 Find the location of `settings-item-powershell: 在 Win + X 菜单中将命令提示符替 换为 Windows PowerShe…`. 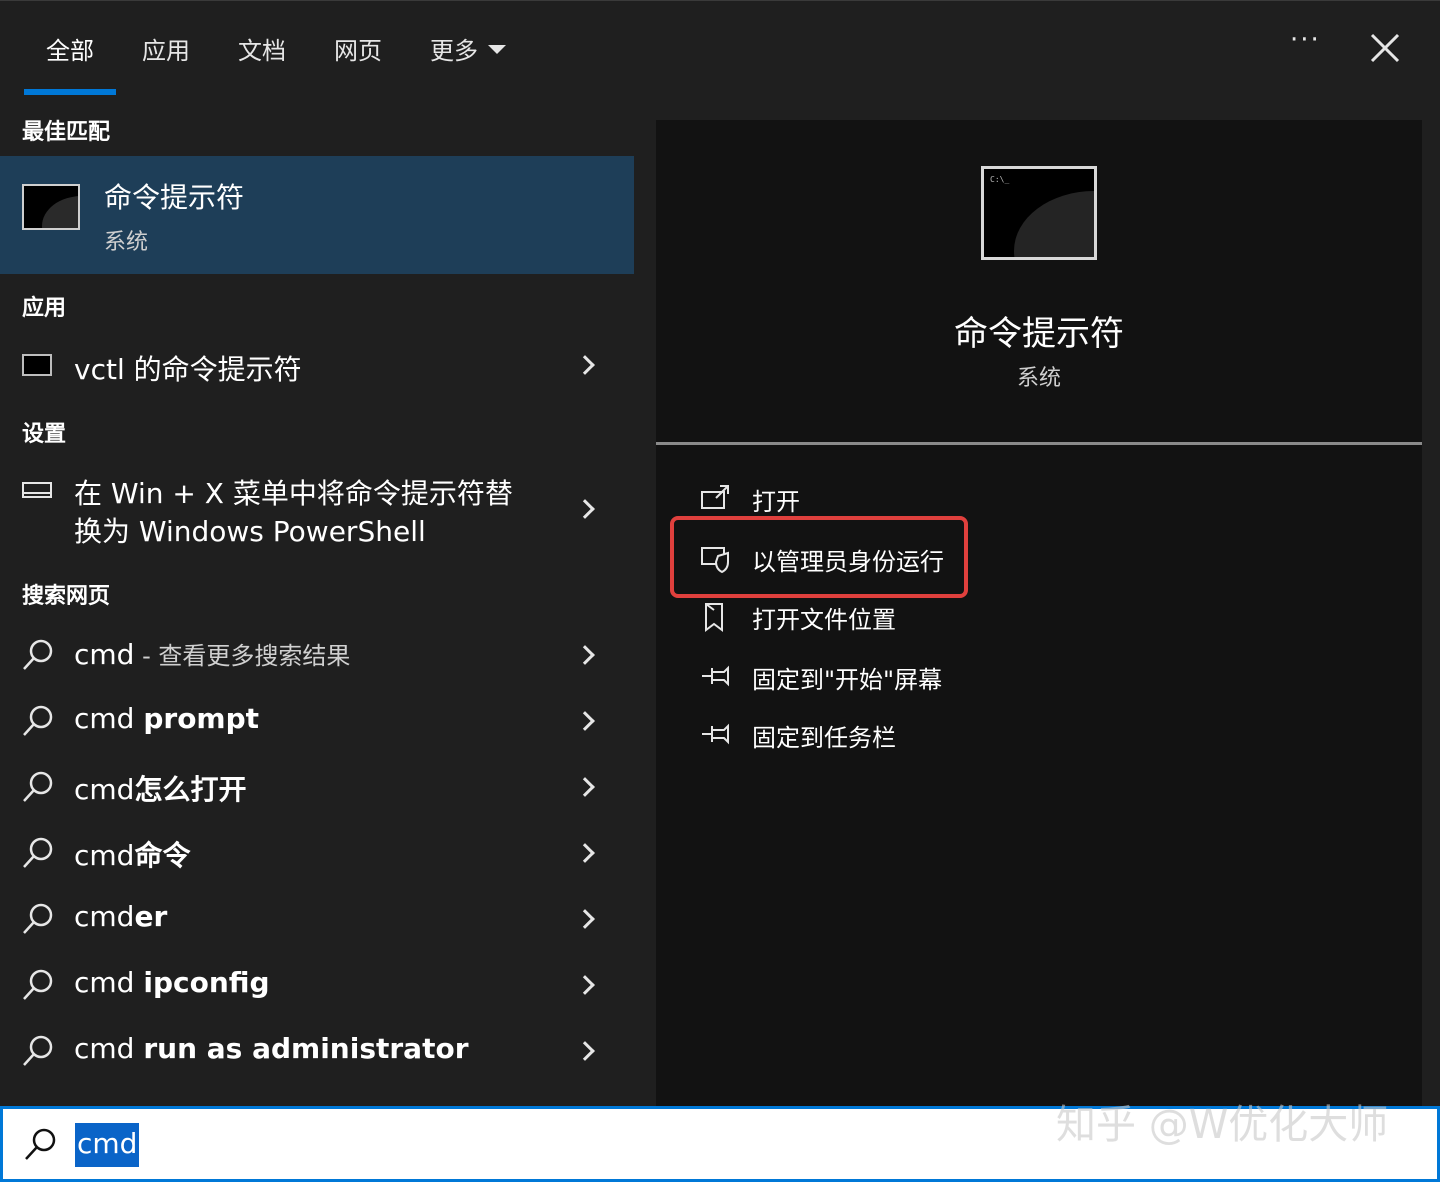

settings-item-powershell: 在 Win + X 菜单中将命令提示符替 换为 Windows PowerShe… is located at coordinates (317, 510).